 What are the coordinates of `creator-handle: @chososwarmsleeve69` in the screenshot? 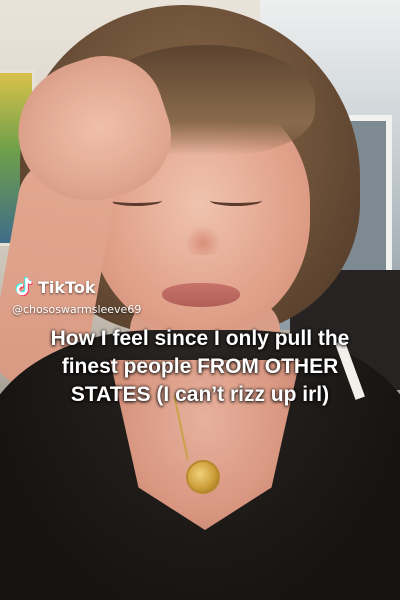 It's located at (77, 309).